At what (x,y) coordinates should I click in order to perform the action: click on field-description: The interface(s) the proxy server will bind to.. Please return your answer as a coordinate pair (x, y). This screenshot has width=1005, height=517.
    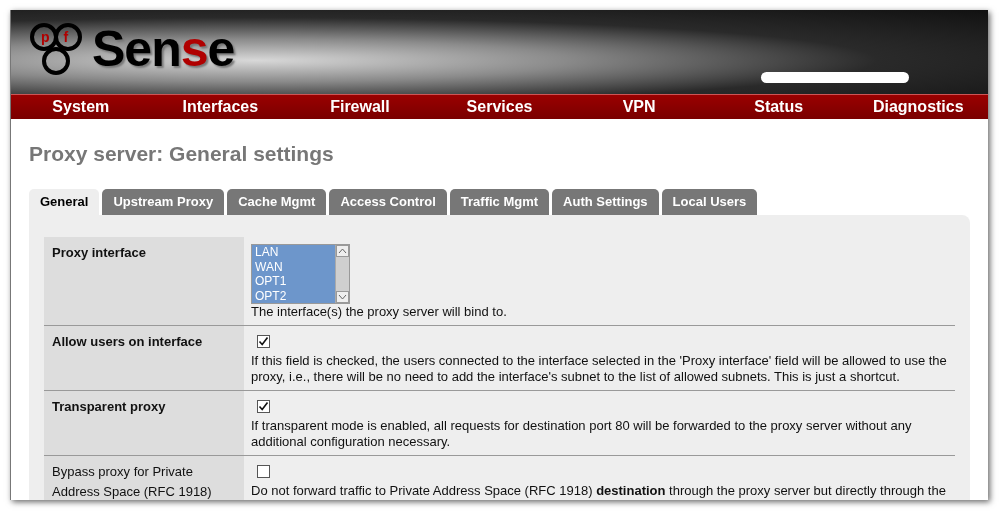
    Looking at the image, I should click on (379, 311).